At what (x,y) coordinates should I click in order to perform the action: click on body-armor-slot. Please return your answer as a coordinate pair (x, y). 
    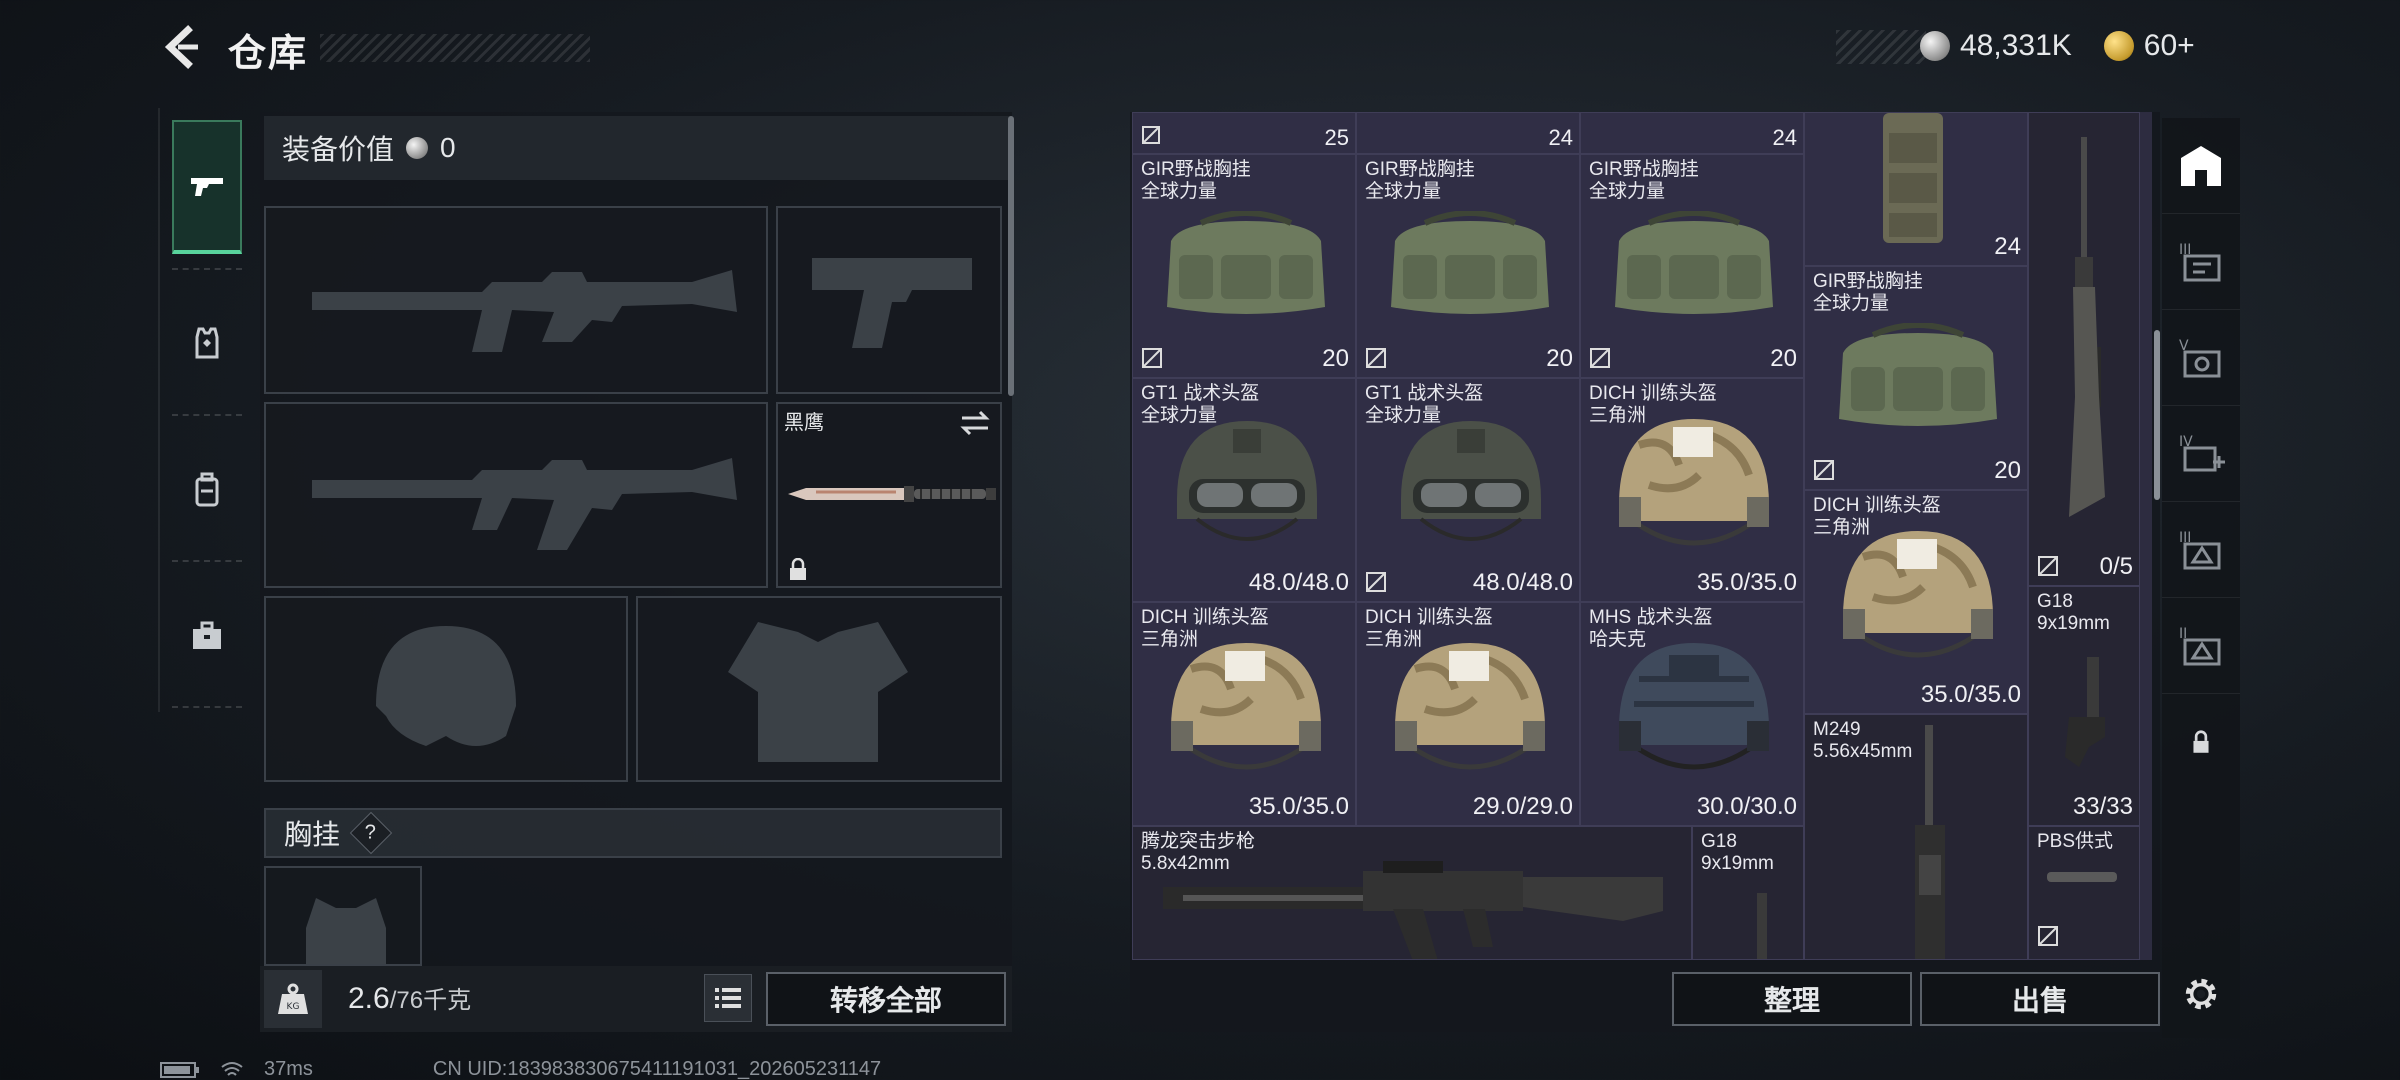
    Looking at the image, I should click on (819, 689).